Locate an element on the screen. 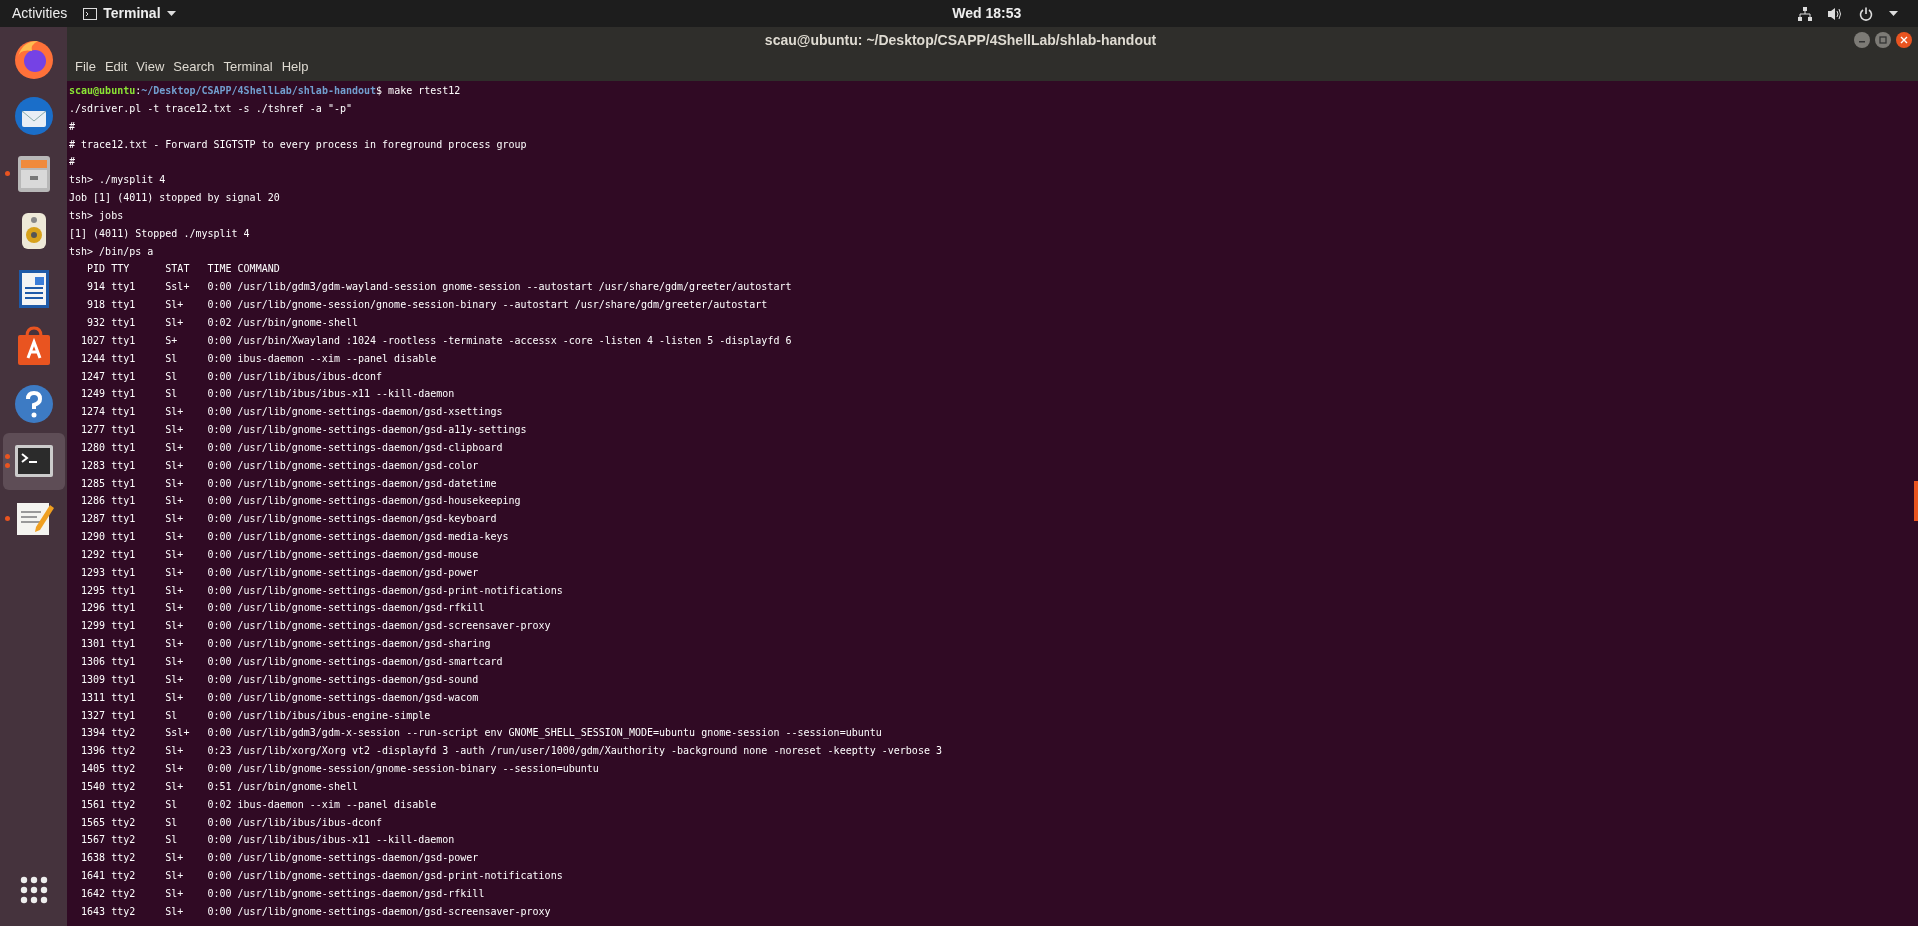  output-line: 1244 tty1 Sl 0:00 ibus-daemon --xim --panel disable is located at coordinates (259, 358).